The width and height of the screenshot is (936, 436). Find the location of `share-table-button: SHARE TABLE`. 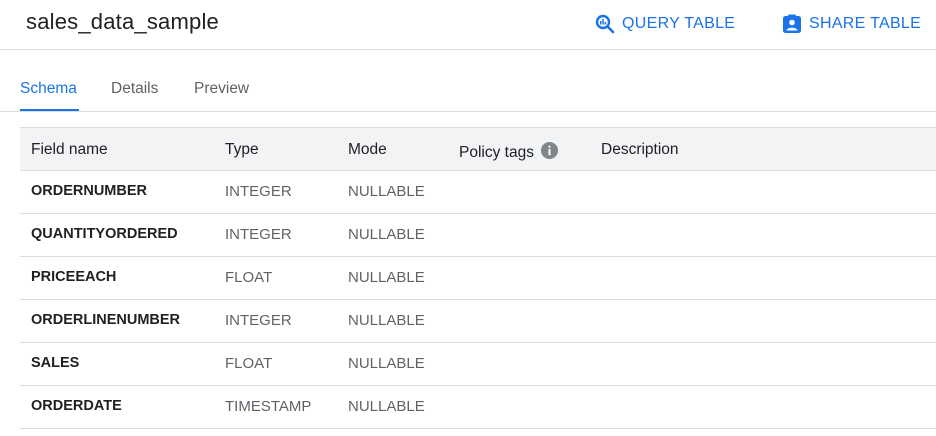

share-table-button: SHARE TABLE is located at coordinates (851, 24).